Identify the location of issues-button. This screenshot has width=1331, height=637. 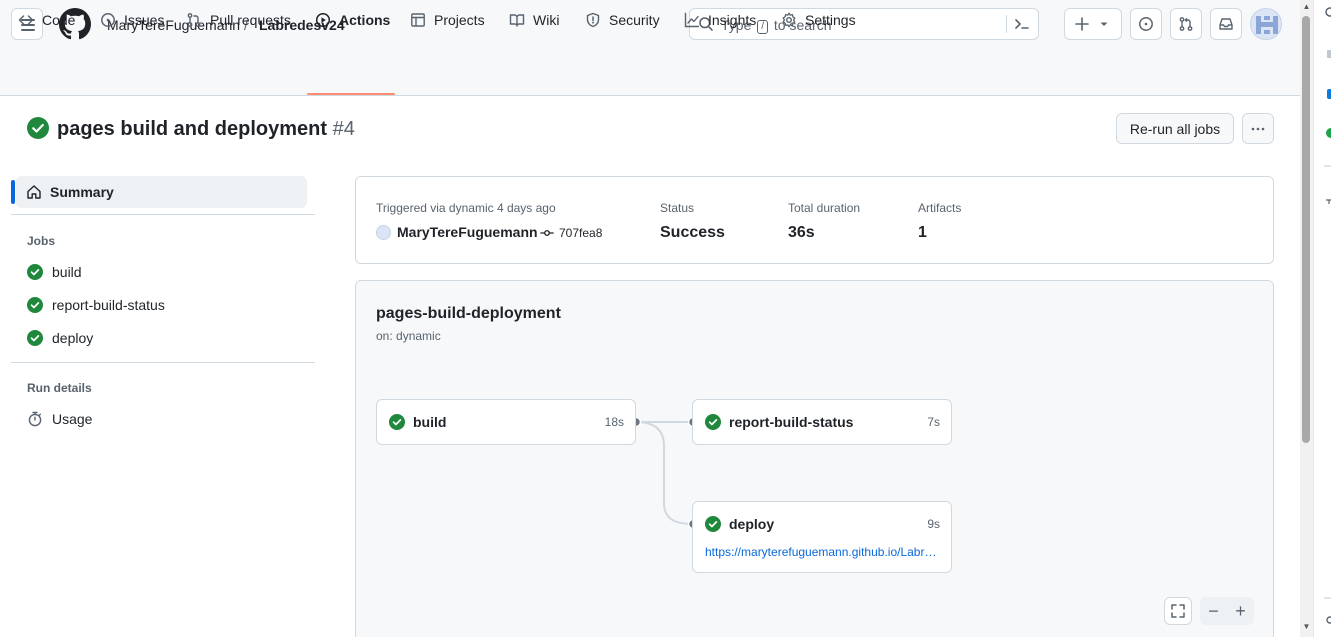
(1146, 24).